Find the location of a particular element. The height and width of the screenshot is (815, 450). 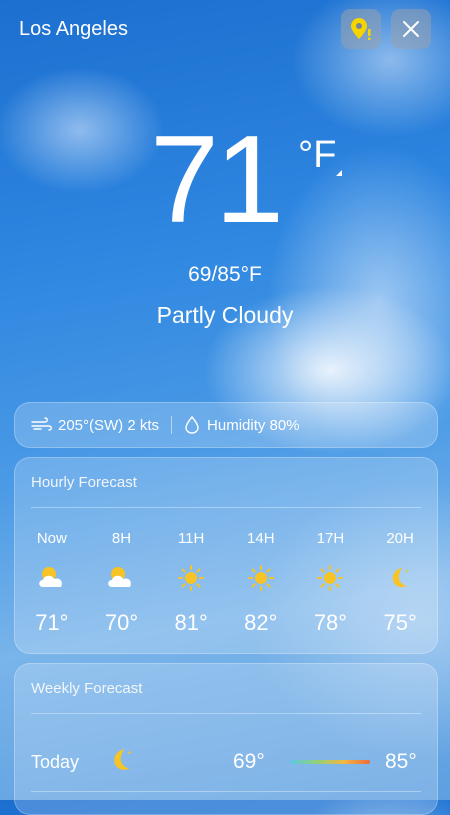

hour-label: 8H is located at coordinates (121, 538).